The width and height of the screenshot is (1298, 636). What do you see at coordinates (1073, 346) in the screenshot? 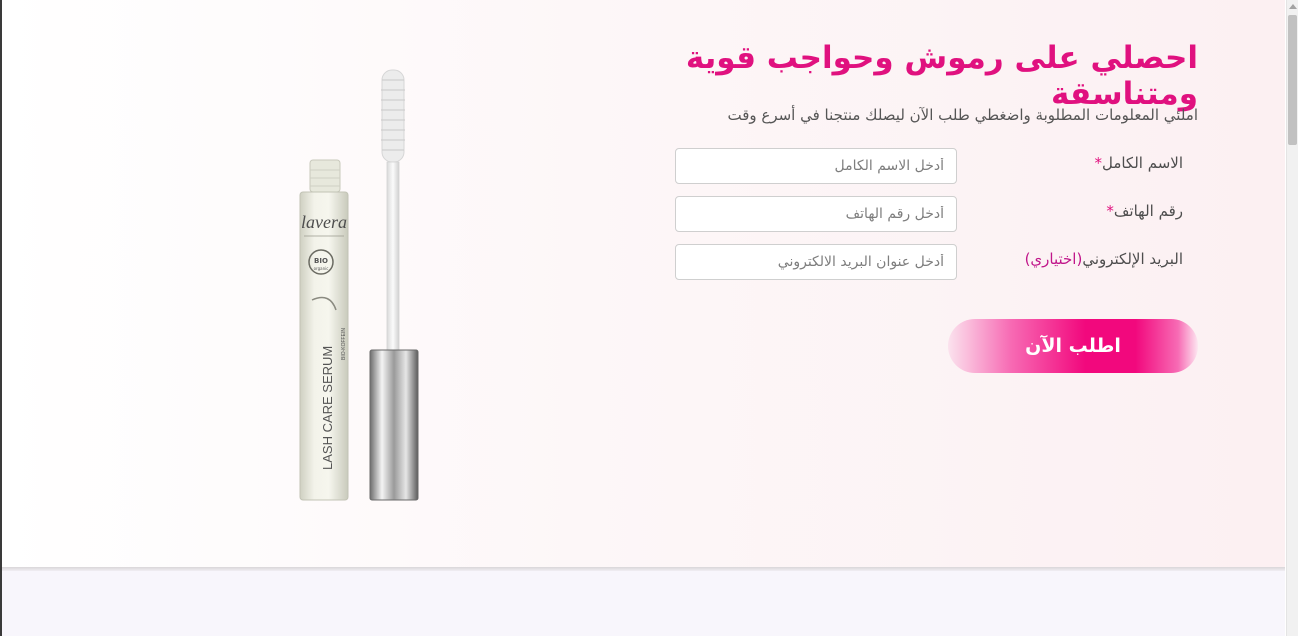
I see `order-now-button: اطلب الآن` at bounding box center [1073, 346].